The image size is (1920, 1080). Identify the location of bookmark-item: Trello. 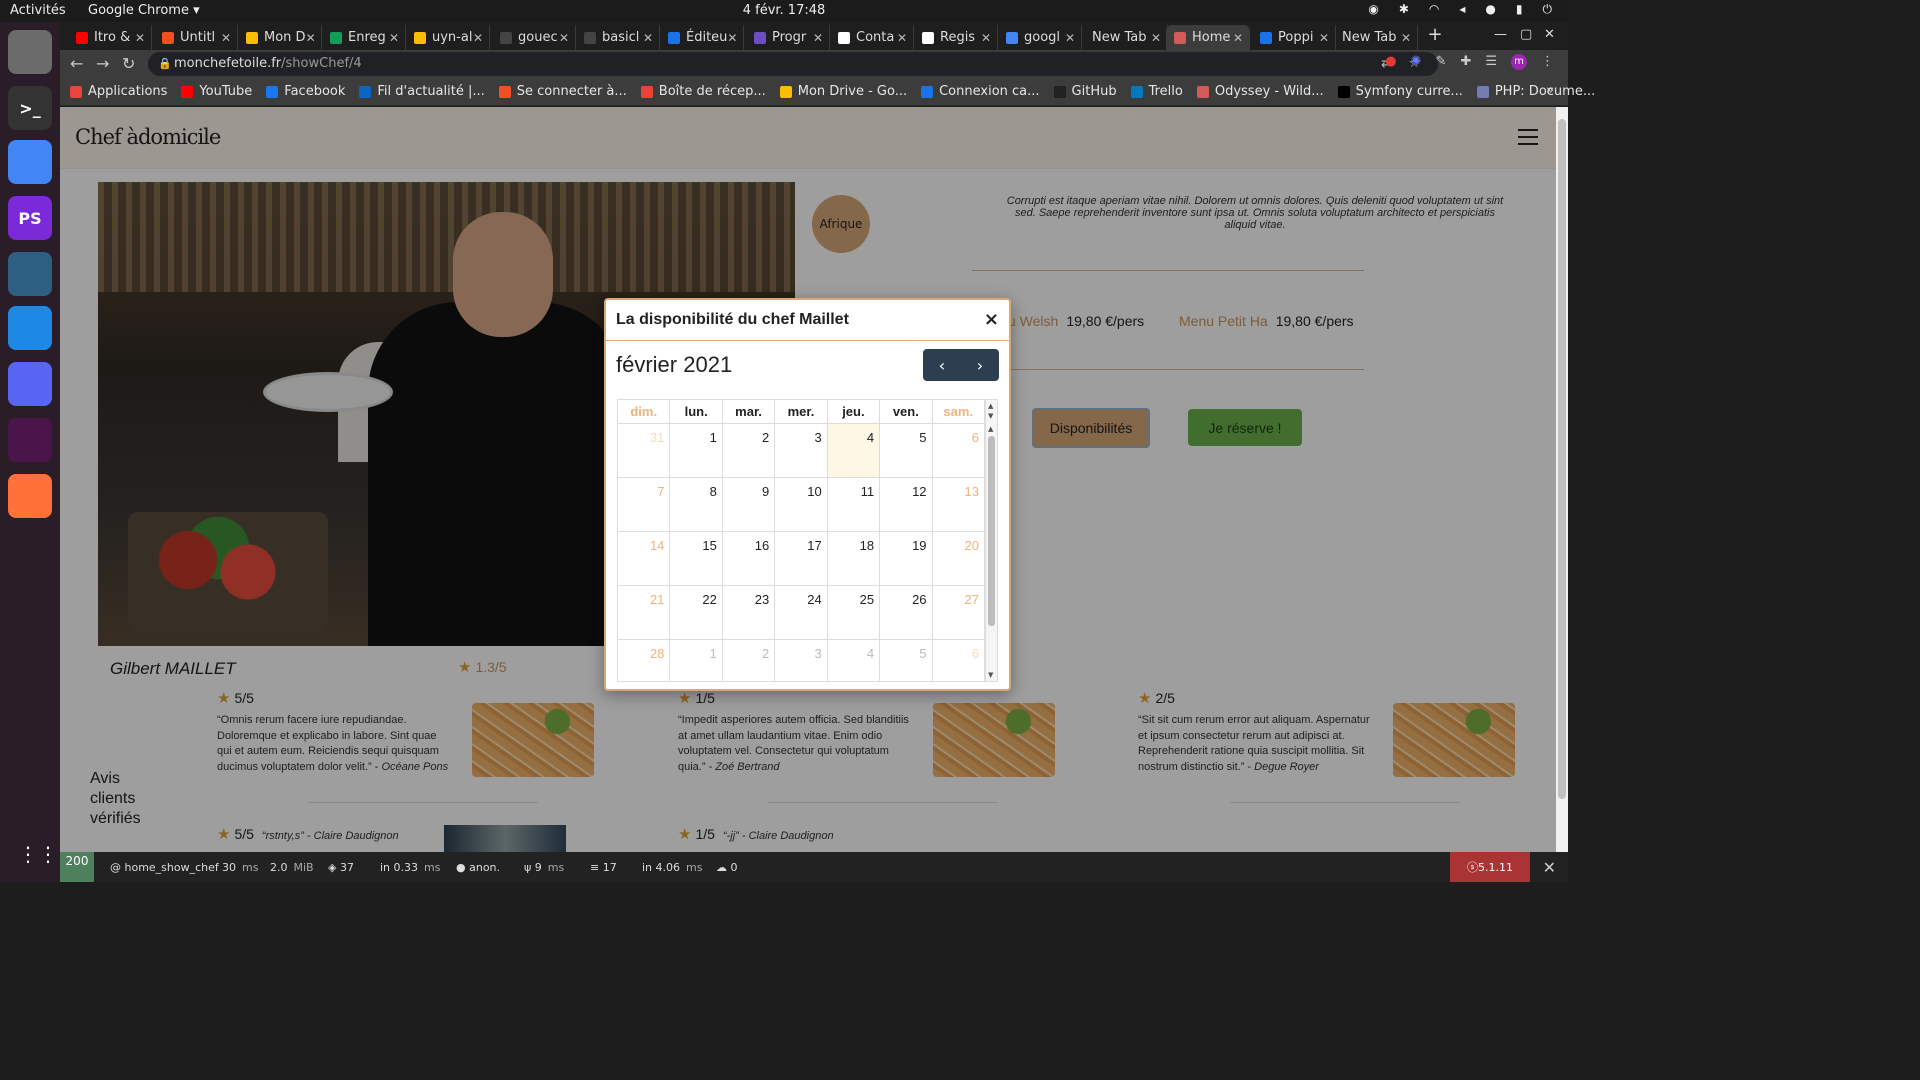
(1156, 91).